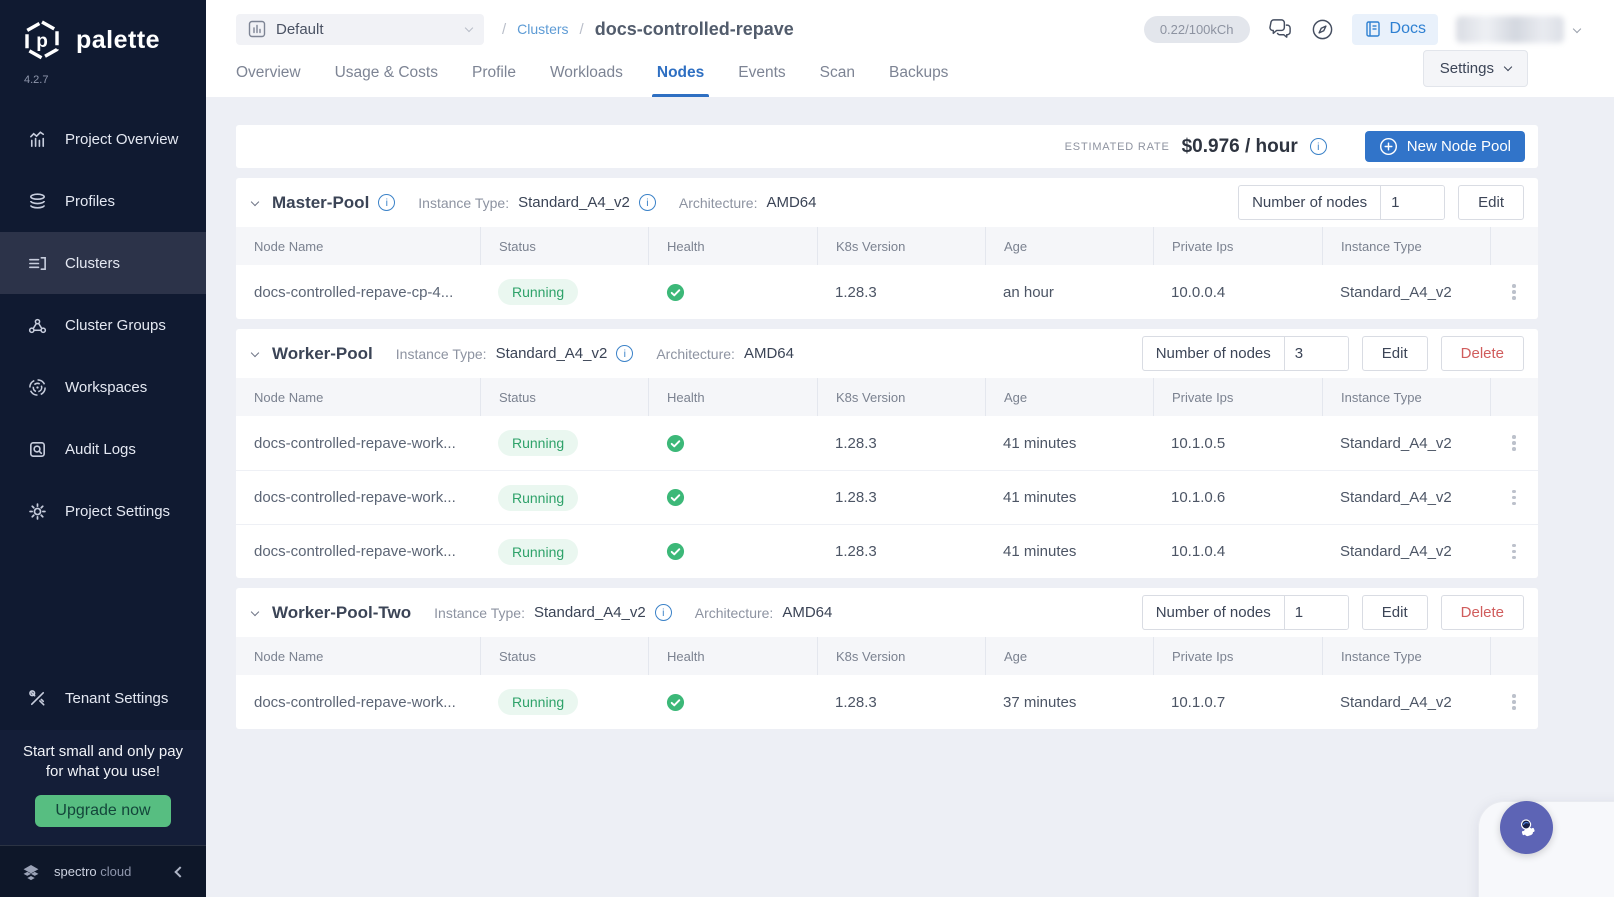 The height and width of the screenshot is (897, 1614). What do you see at coordinates (322, 353) in the screenshot?
I see `pool-name: Worker-Pool` at bounding box center [322, 353].